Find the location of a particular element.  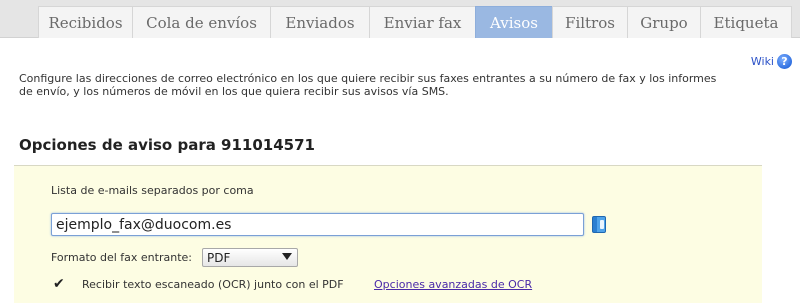

email-list-input is located at coordinates (317, 224).